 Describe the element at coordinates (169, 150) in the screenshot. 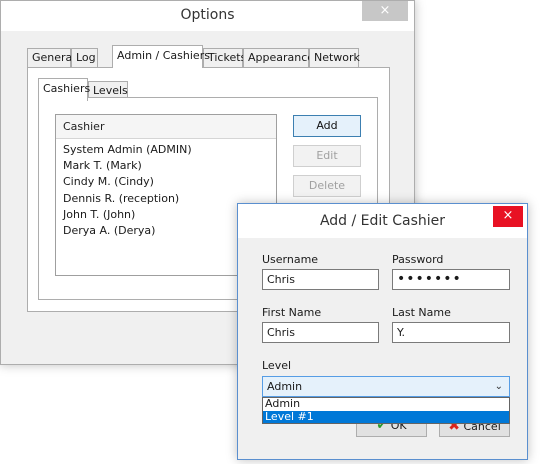

I see `list-item: System Admin (ADMIN)` at that location.